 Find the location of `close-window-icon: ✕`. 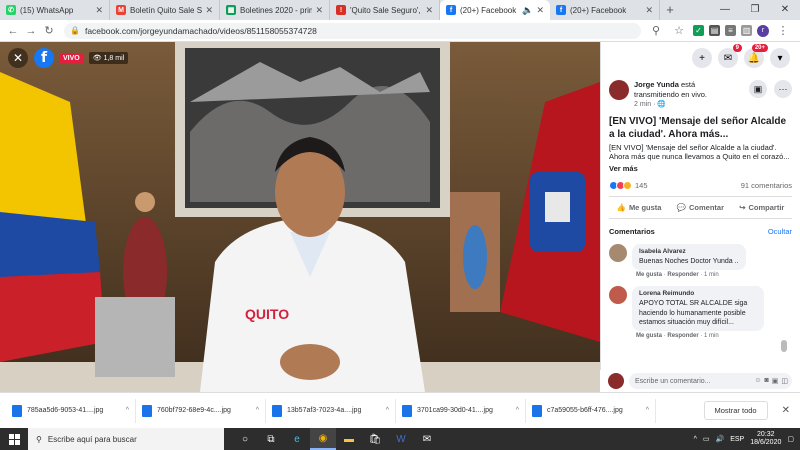

close-window-icon: ✕ is located at coordinates (785, 10).